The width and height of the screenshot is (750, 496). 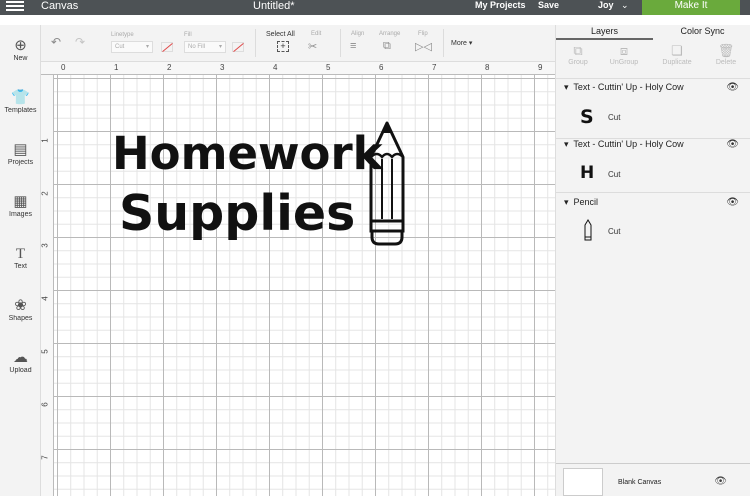 What do you see at coordinates (20, 266) in the screenshot?
I see `sidebar-item-label: Text` at bounding box center [20, 266].